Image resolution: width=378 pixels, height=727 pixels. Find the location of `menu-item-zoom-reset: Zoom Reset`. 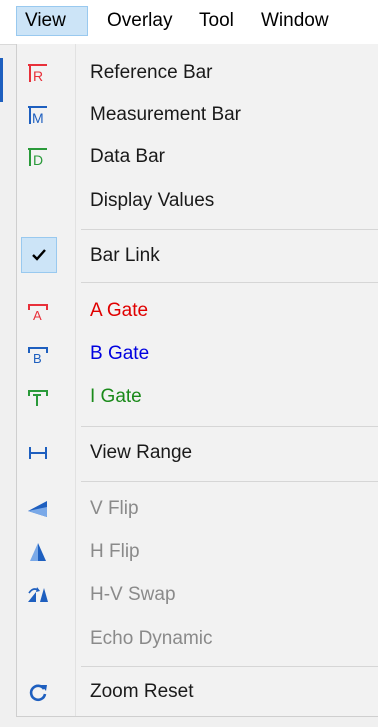

menu-item-zoom-reset: Zoom Reset is located at coordinates (197, 692).